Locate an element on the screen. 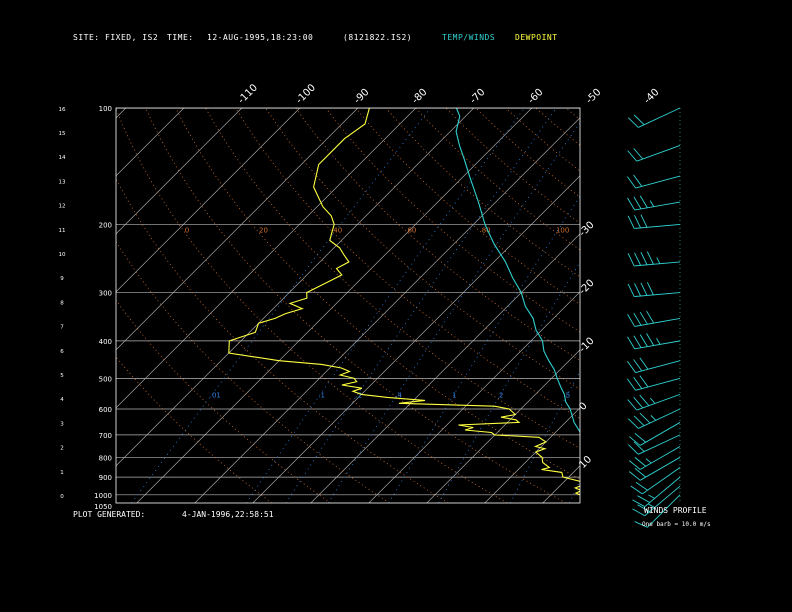 Image resolution: width=792 pixels, height=612 pixels. mixing-ratio-label: .1 is located at coordinates (321, 395).